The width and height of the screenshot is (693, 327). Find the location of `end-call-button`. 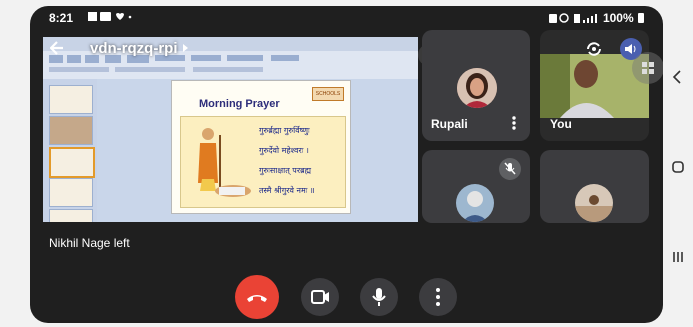

end-call-button is located at coordinates (257, 297).